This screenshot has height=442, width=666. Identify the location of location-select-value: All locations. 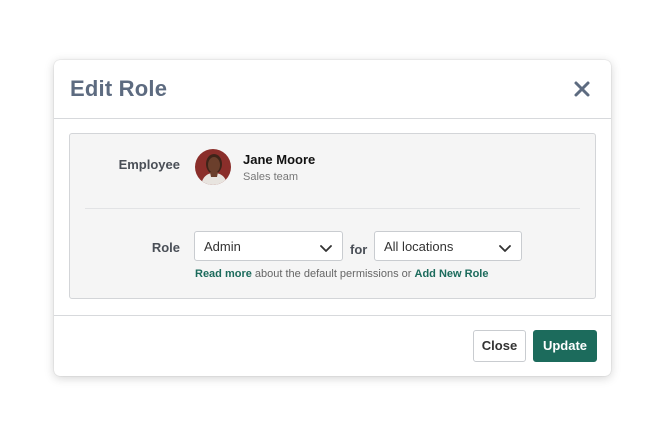
(419, 246).